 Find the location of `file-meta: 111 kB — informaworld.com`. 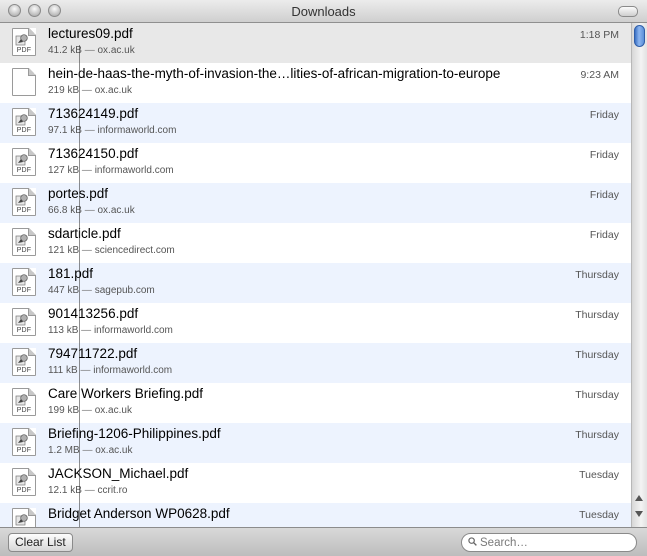

file-meta: 111 kB — informaworld.com is located at coordinates (110, 370).